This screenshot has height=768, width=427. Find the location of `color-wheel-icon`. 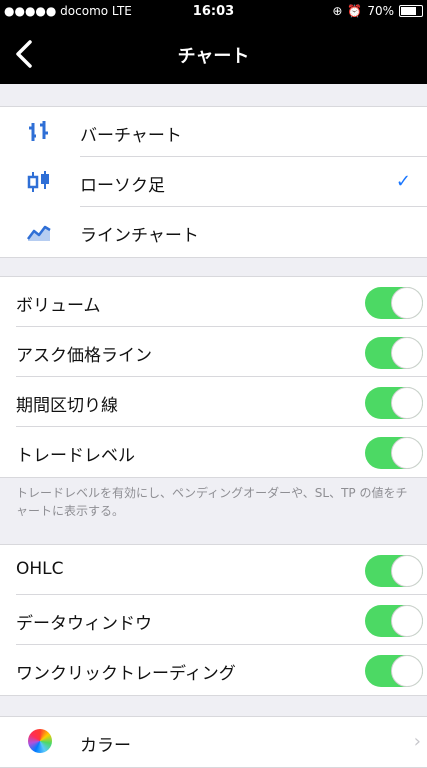

color-wheel-icon is located at coordinates (40, 741).